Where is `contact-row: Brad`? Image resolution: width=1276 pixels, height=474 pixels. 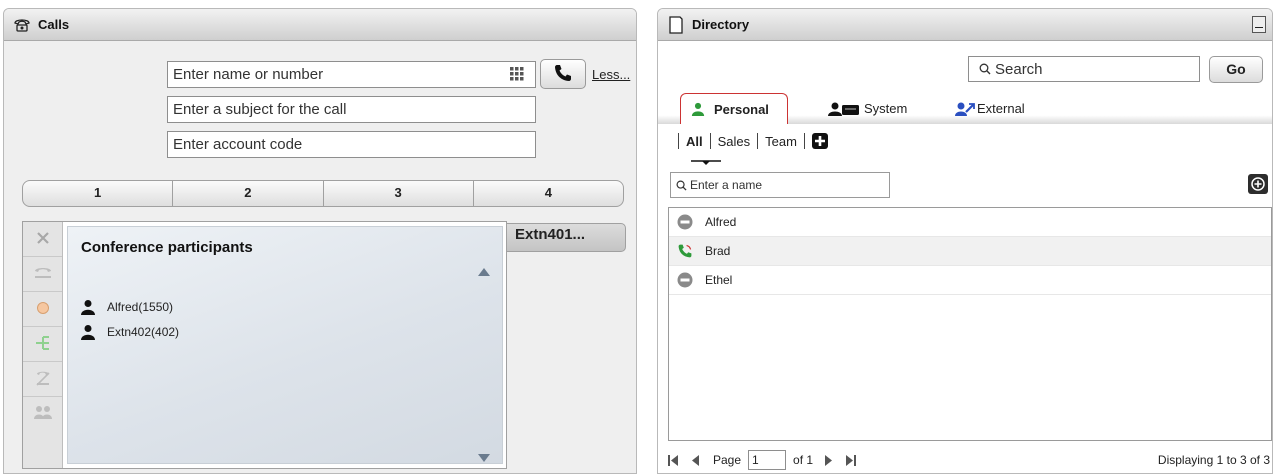 contact-row: Brad is located at coordinates (970, 251).